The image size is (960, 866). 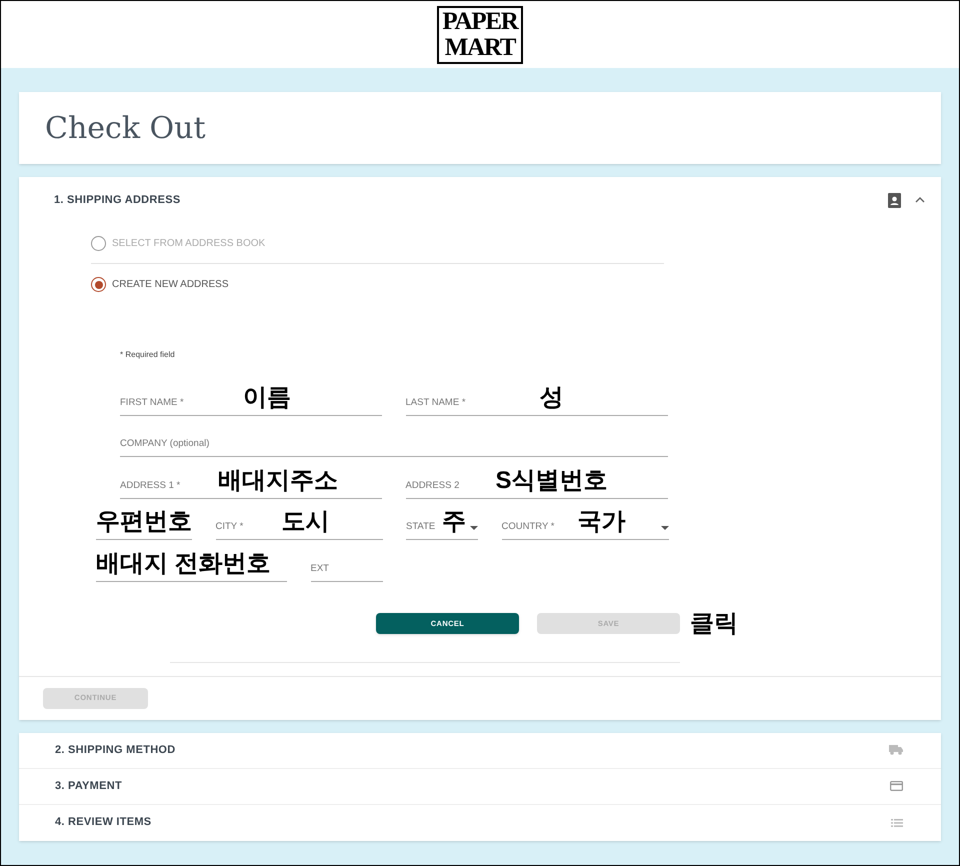 What do you see at coordinates (442, 525) in the screenshot?
I see `select-field: STATE 주` at bounding box center [442, 525].